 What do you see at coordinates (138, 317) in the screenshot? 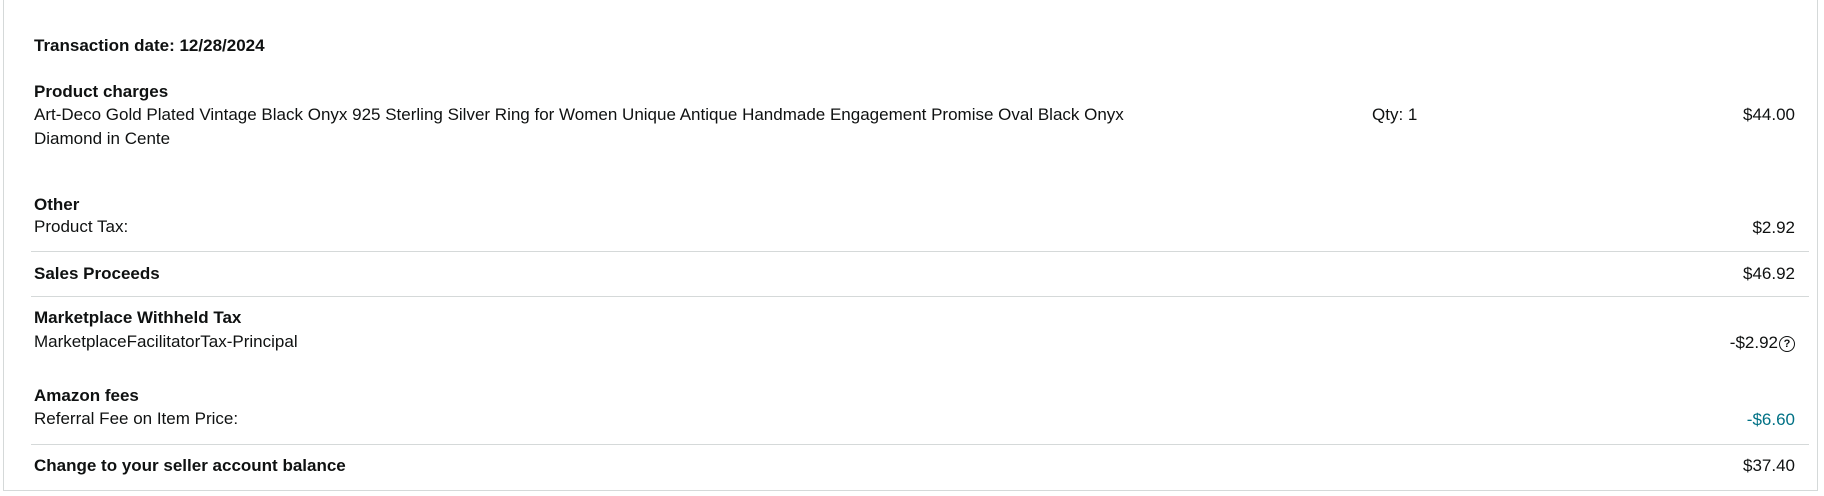
I see `marketplace-withheld-tax-heading: Marketplace Withheld Tax` at bounding box center [138, 317].